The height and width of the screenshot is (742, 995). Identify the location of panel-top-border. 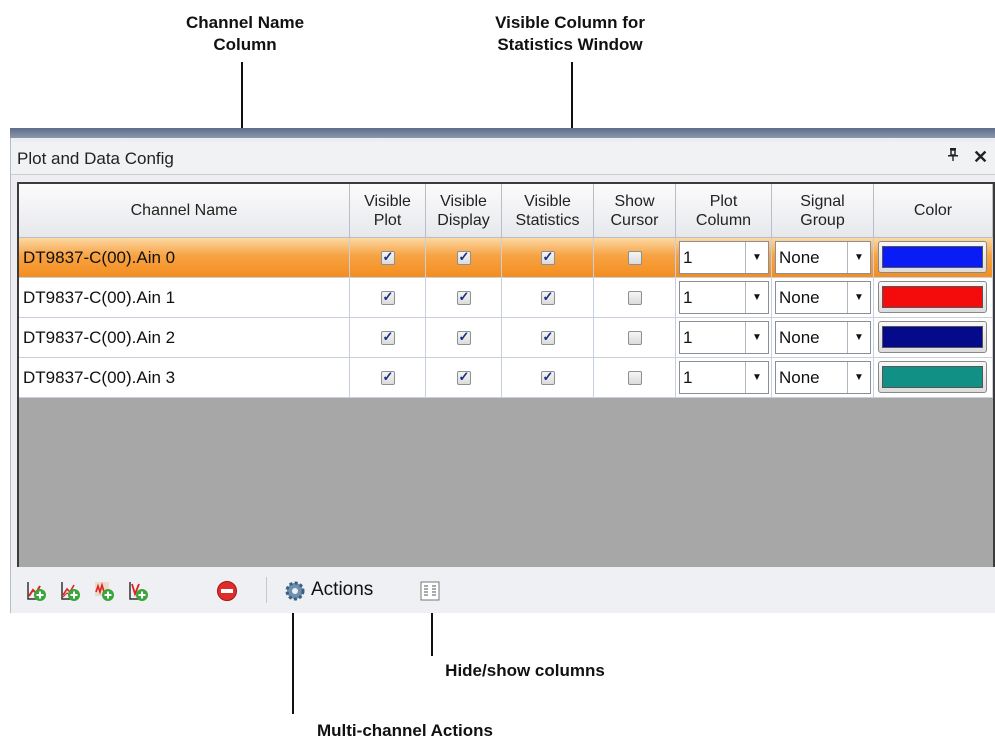
(502, 133).